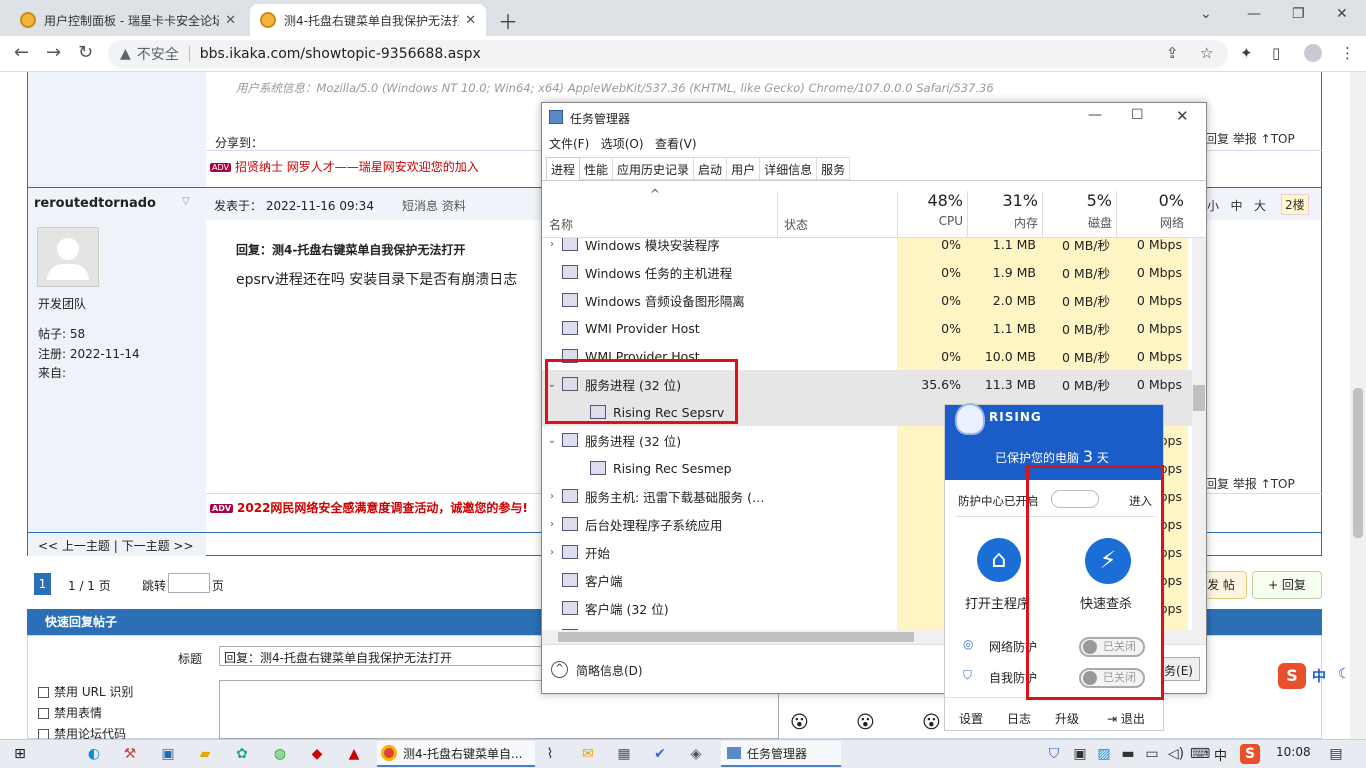 This screenshot has width=1366, height=768. Describe the element at coordinates (68, 257) in the screenshot. I see `avatar` at that location.